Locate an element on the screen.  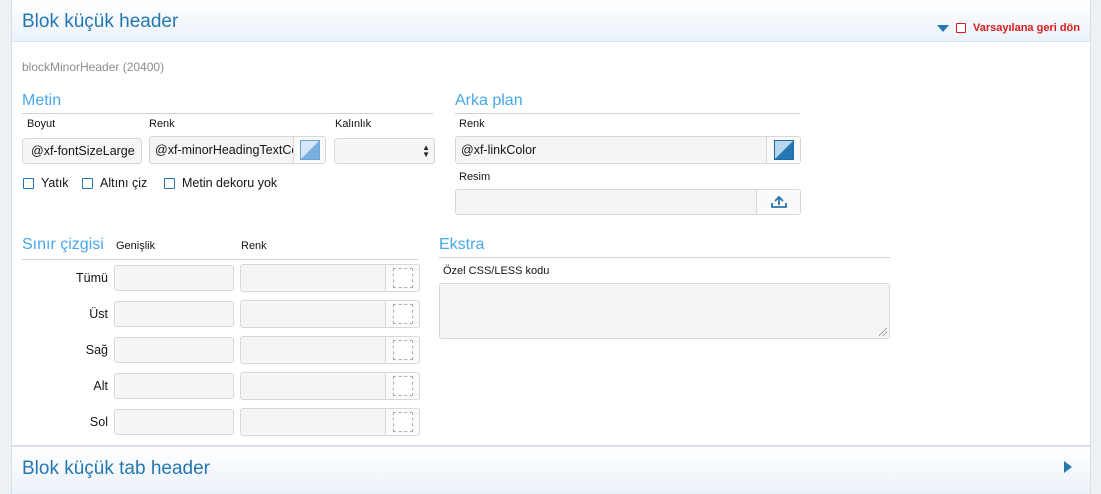
background-color-value: @xf-linkColor is located at coordinates (611, 150).